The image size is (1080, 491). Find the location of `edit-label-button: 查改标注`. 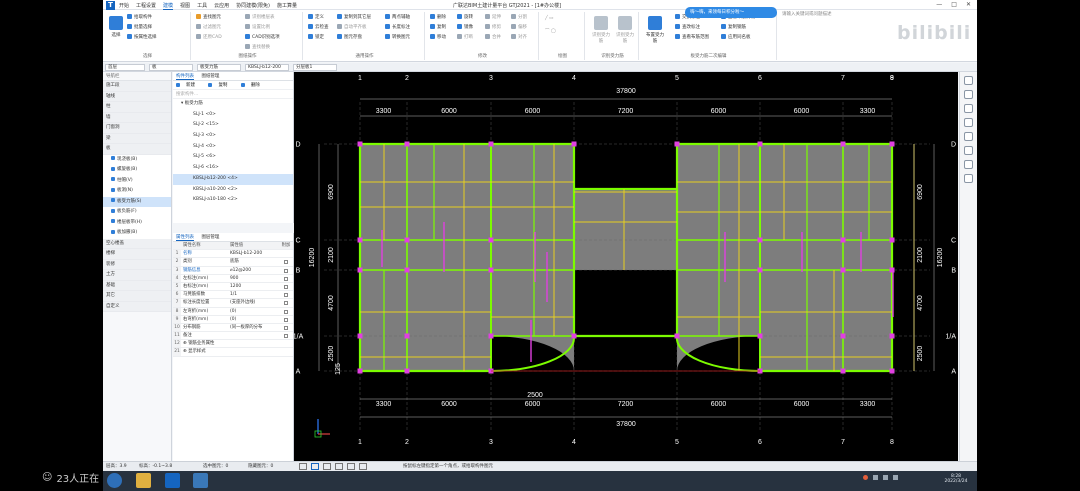

edit-label-button: 查改标注 is located at coordinates (687, 27).